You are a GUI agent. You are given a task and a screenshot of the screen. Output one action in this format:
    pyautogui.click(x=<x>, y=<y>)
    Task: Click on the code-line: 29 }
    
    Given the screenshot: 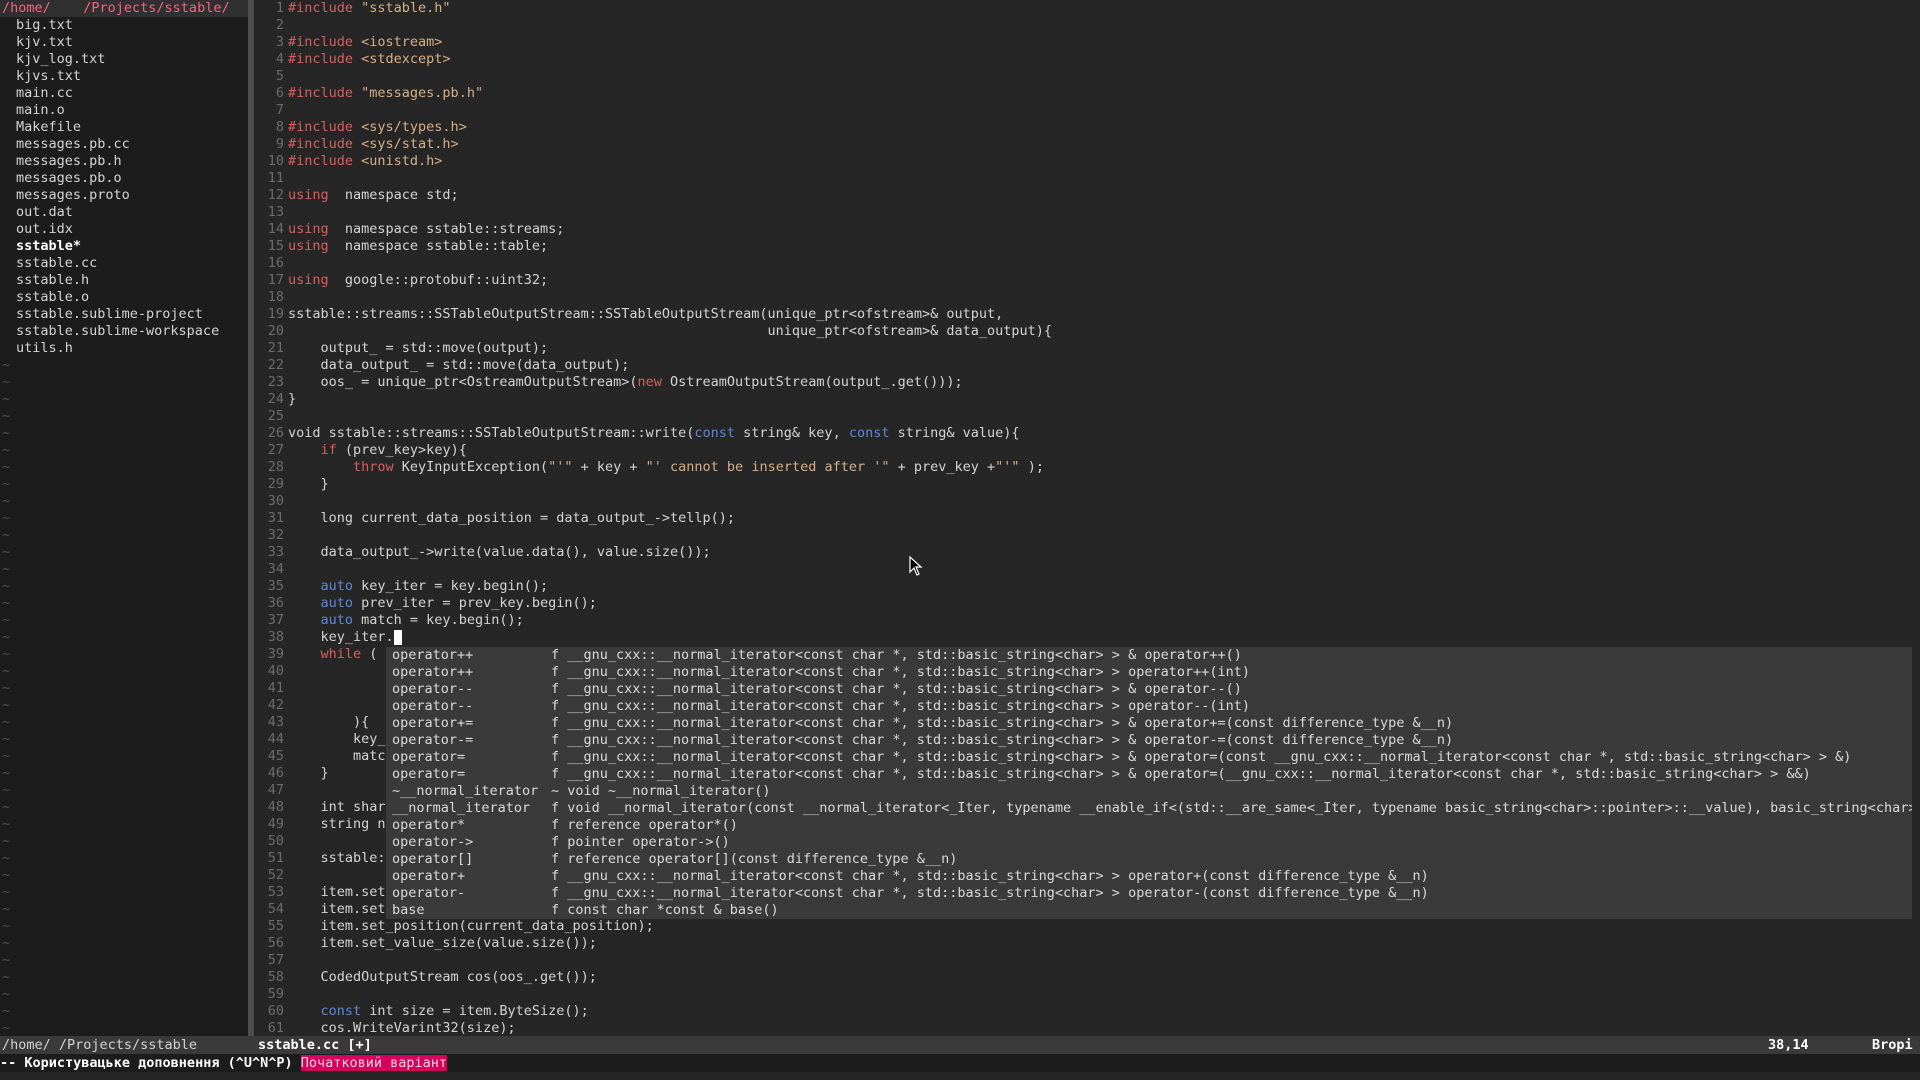 What is the action you would take?
    pyautogui.click(x=1087, y=484)
    